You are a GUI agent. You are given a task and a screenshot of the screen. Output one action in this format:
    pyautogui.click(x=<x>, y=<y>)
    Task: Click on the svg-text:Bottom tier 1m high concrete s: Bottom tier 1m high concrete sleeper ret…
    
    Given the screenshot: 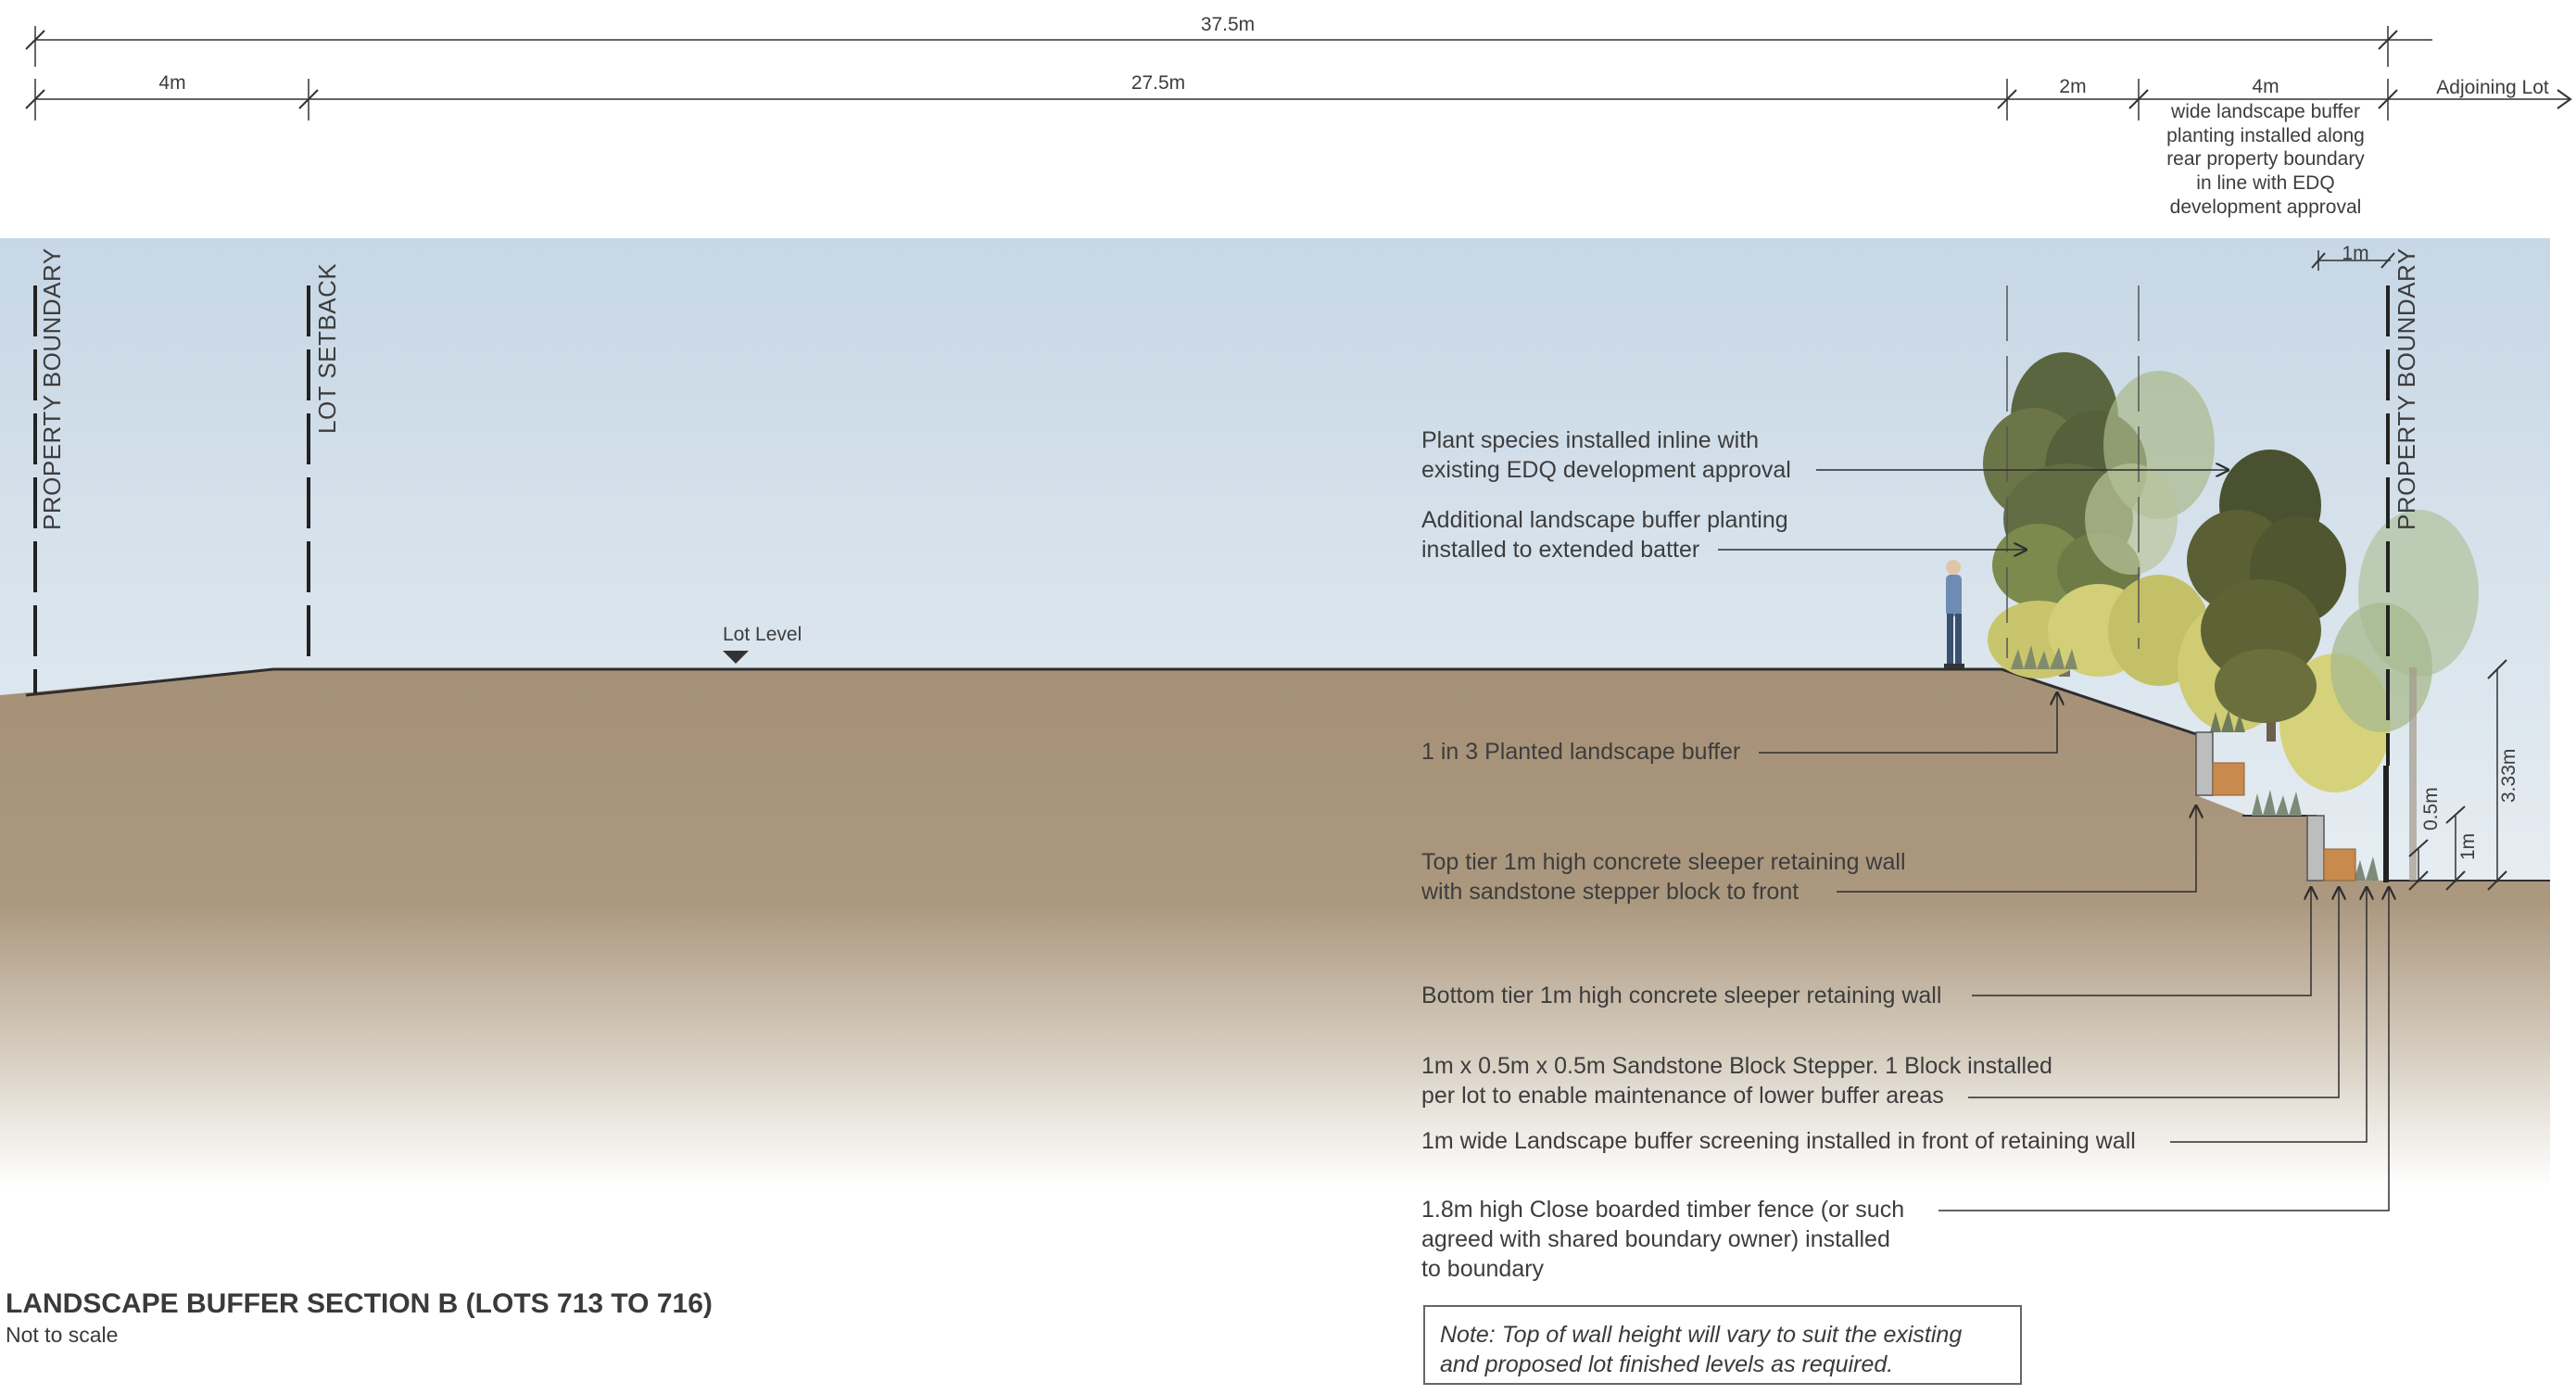 What is the action you would take?
    pyautogui.click(x=1681, y=995)
    